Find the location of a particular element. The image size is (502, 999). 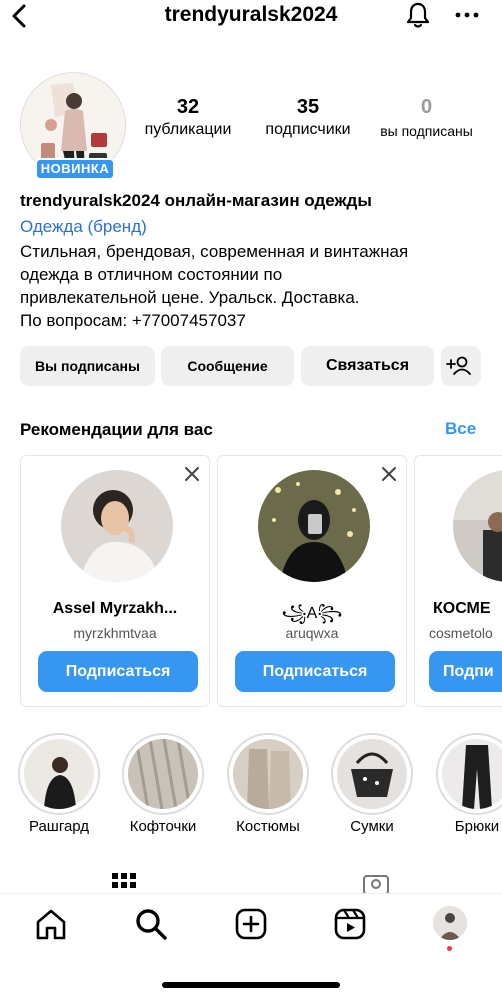

profile-nav-avatar-image is located at coordinates (450, 923).